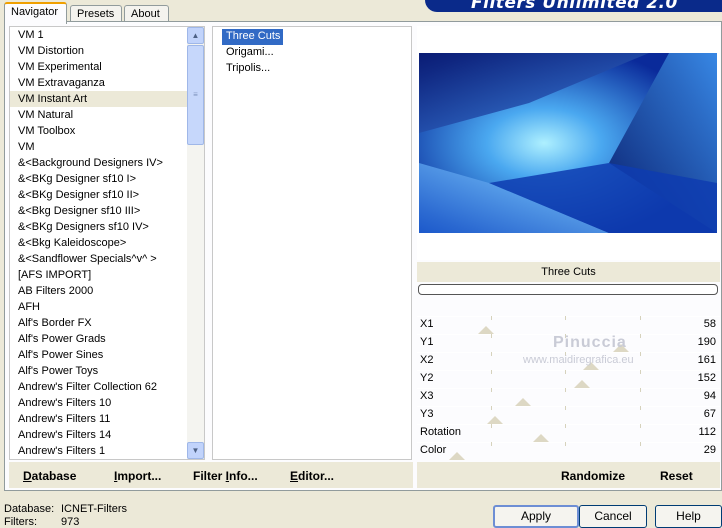 The height and width of the screenshot is (528, 722). What do you see at coordinates (593, 476) in the screenshot?
I see `randomize-button: Randomize` at bounding box center [593, 476].